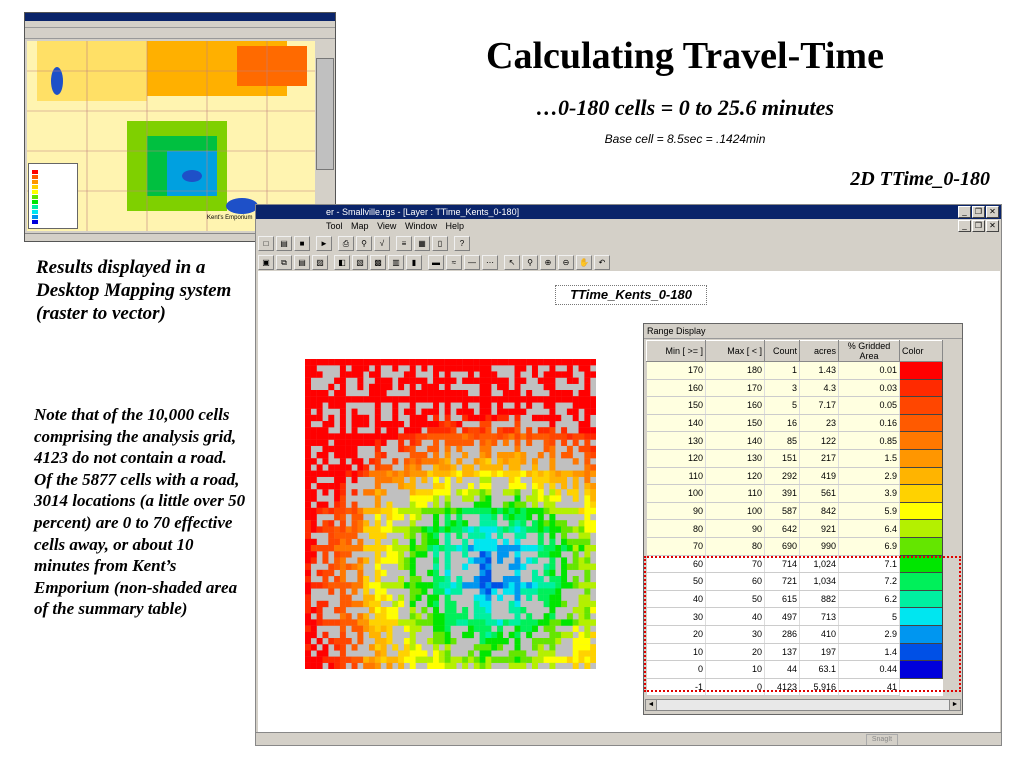 The image size is (1024, 768). Describe the element at coordinates (964, 226) in the screenshot. I see `doc-minimize-button: _` at that location.